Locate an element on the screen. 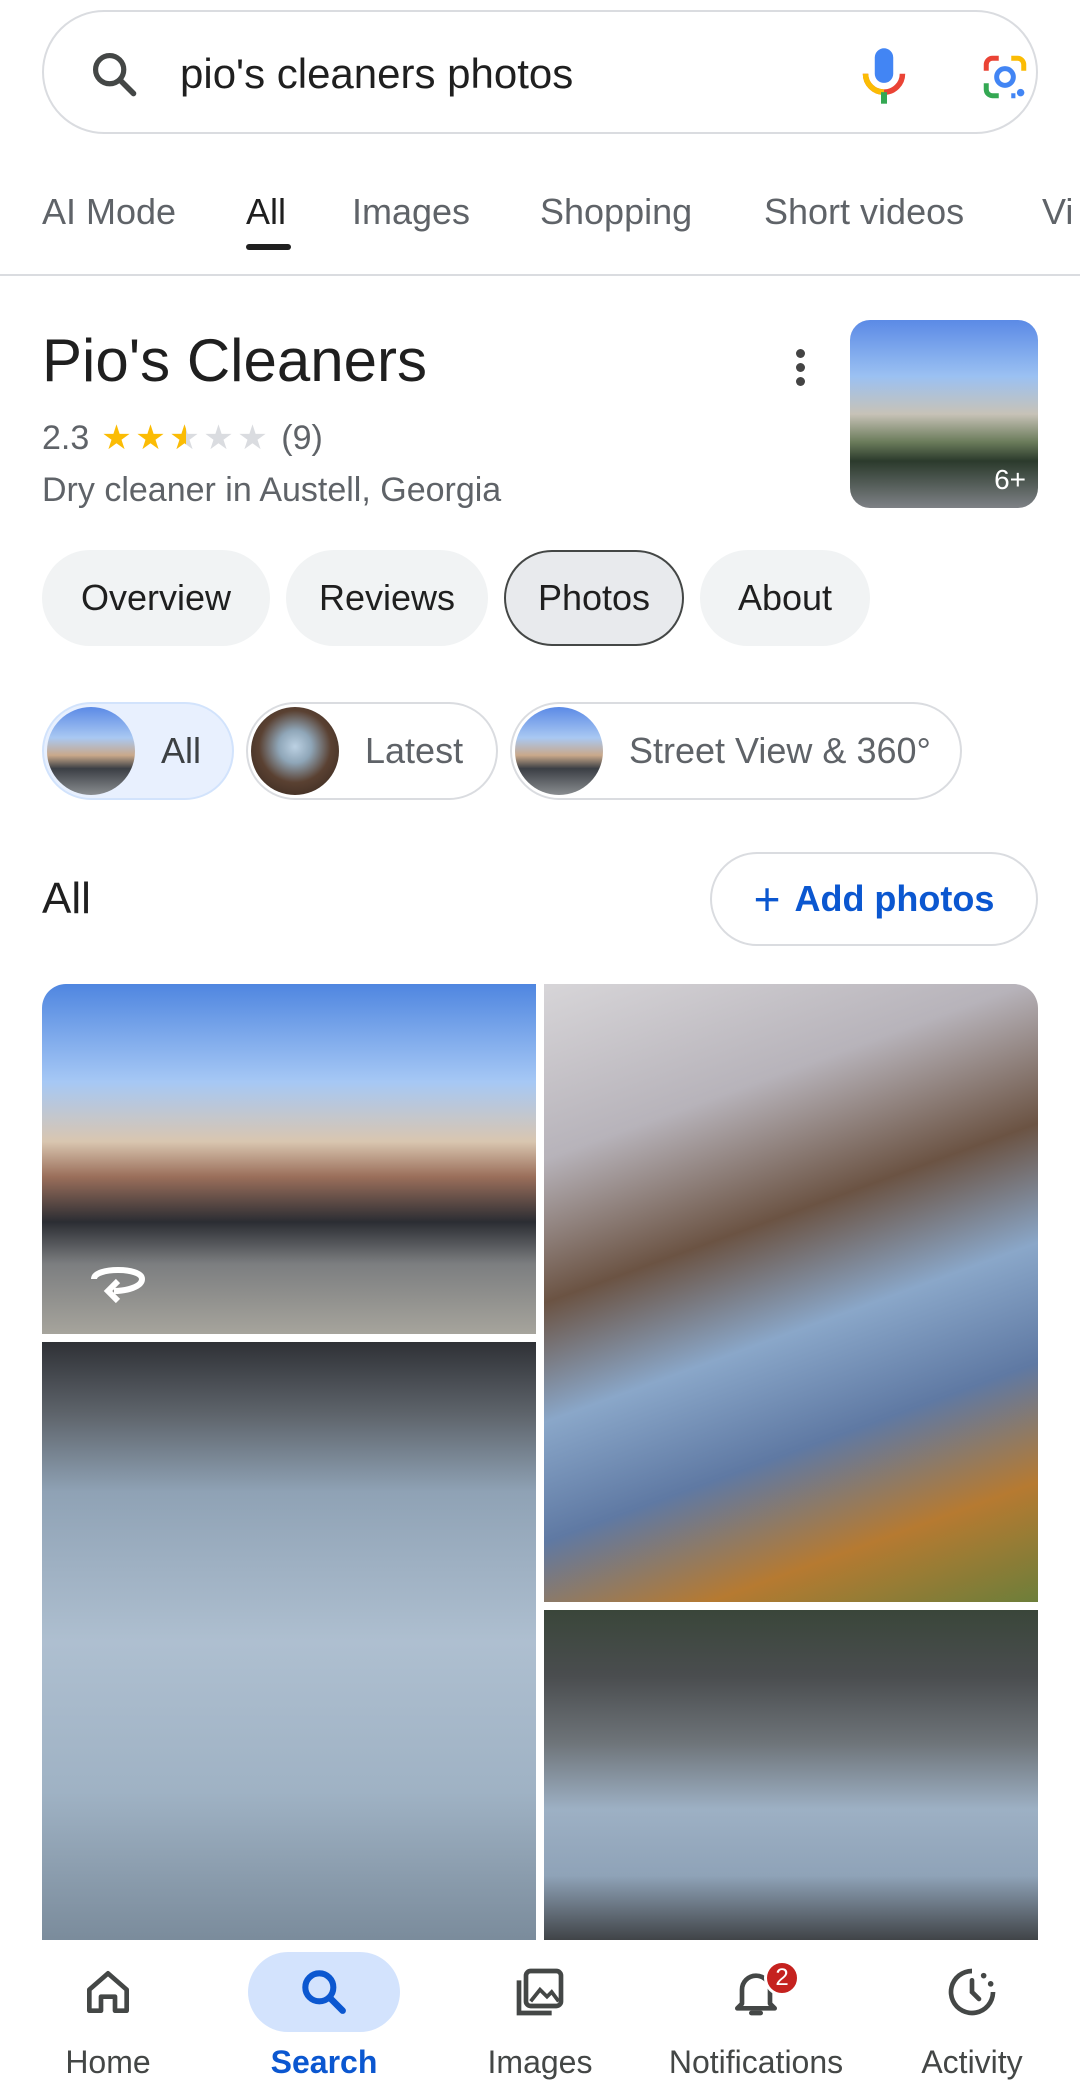  activity-icon is located at coordinates (972, 1992).